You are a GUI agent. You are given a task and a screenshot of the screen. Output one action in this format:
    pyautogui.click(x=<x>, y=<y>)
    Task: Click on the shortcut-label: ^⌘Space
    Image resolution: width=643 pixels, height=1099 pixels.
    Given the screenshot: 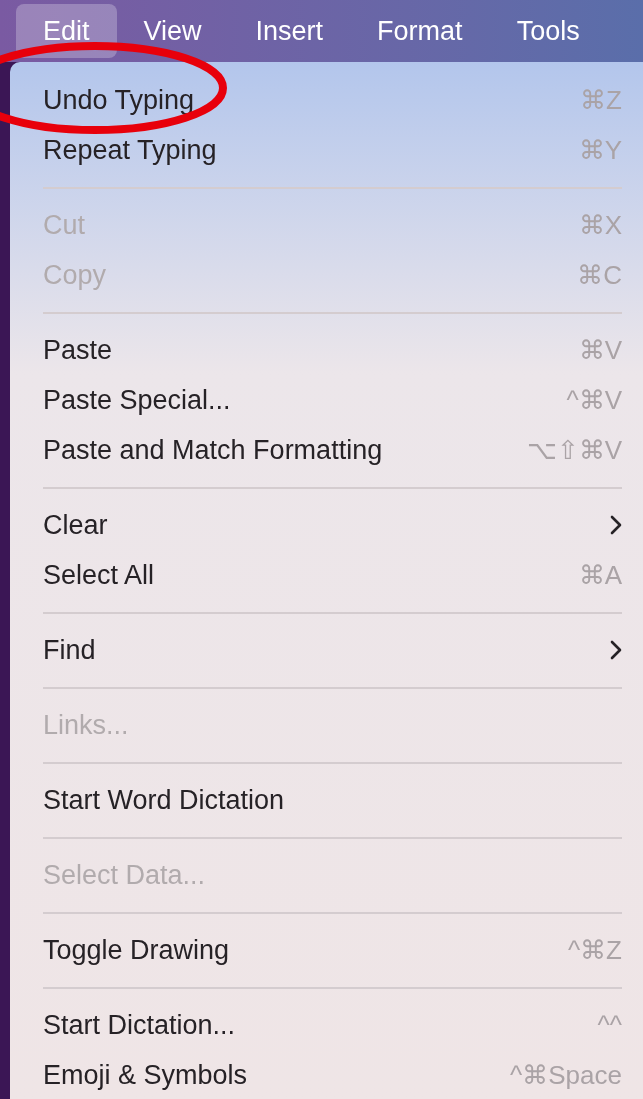 What is the action you would take?
    pyautogui.click(x=566, y=1075)
    